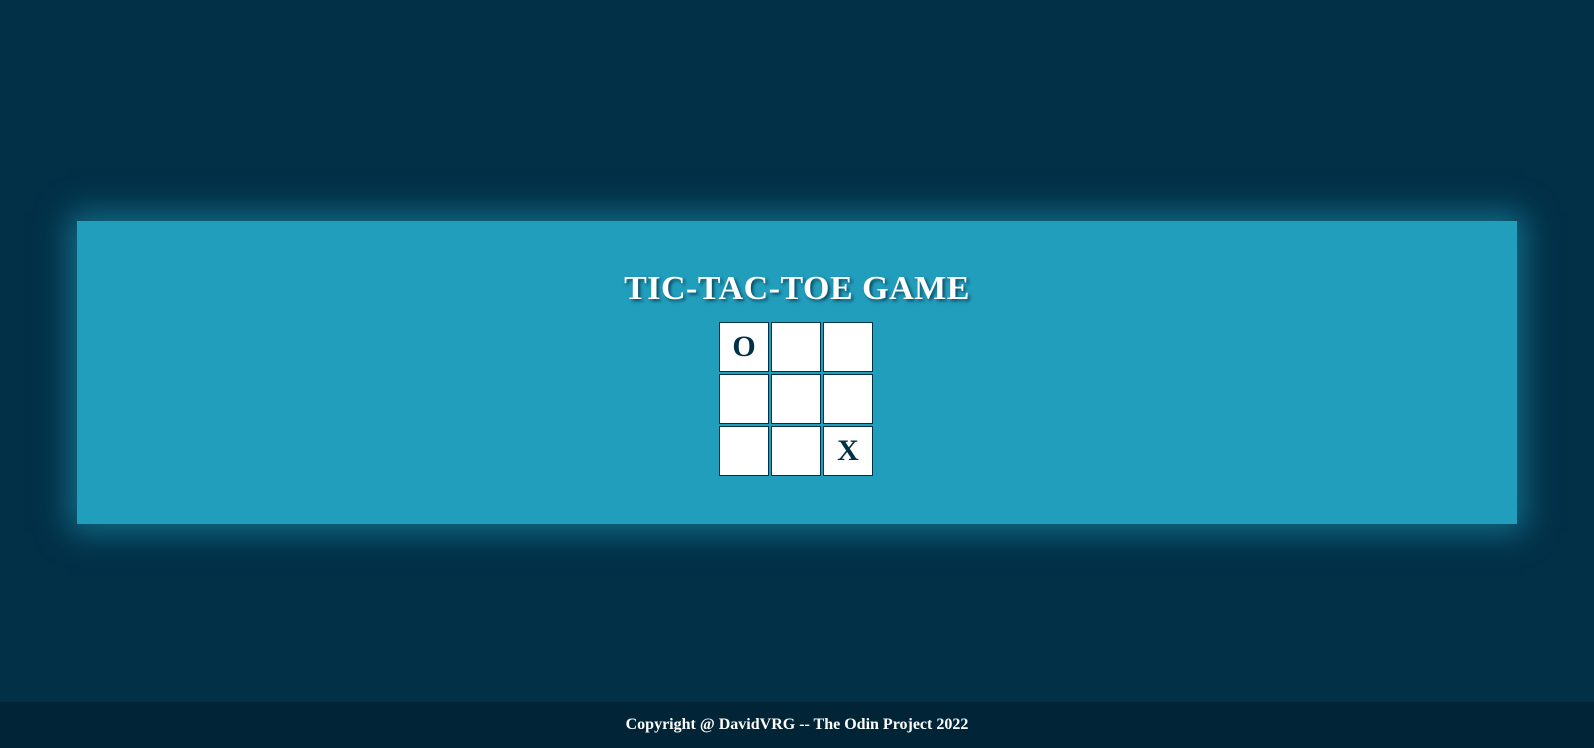 Image resolution: width=1594 pixels, height=748 pixels. Describe the element at coordinates (848, 451) in the screenshot. I see `board-cell-9: X` at that location.